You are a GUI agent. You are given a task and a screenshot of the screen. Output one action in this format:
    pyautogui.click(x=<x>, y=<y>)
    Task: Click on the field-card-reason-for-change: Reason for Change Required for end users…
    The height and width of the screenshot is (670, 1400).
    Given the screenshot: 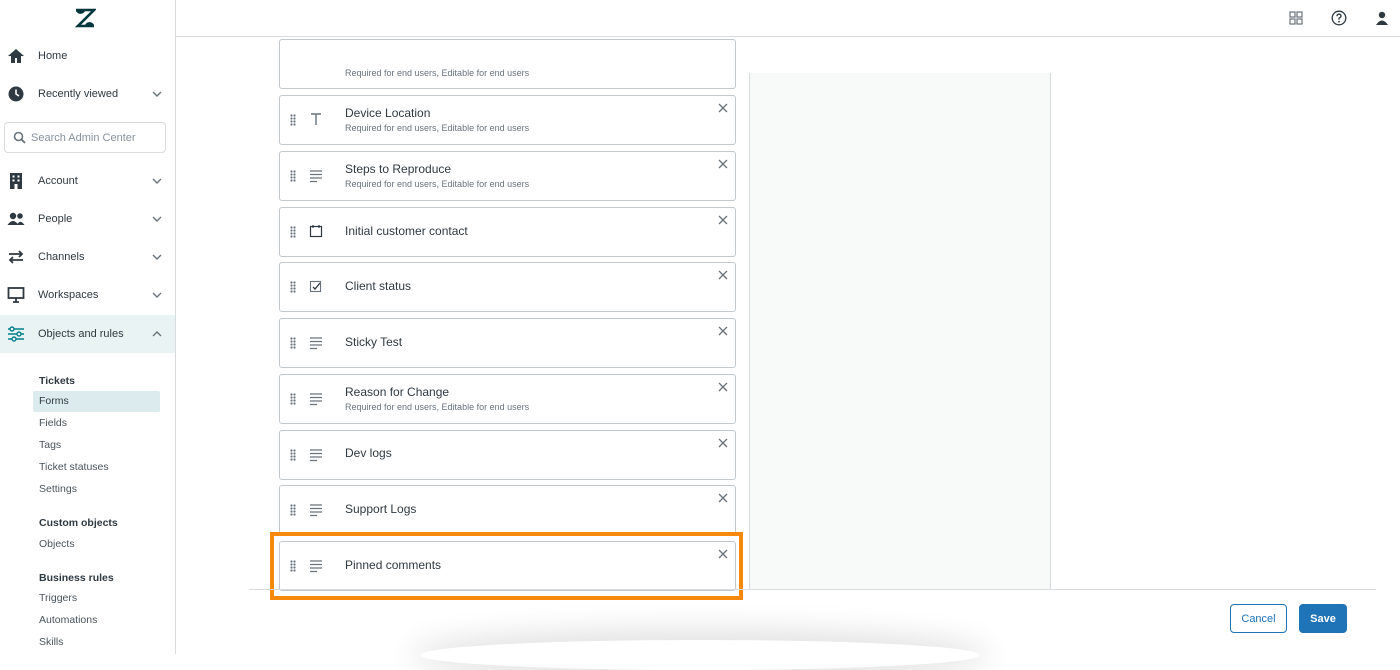 What is the action you would take?
    pyautogui.click(x=507, y=399)
    